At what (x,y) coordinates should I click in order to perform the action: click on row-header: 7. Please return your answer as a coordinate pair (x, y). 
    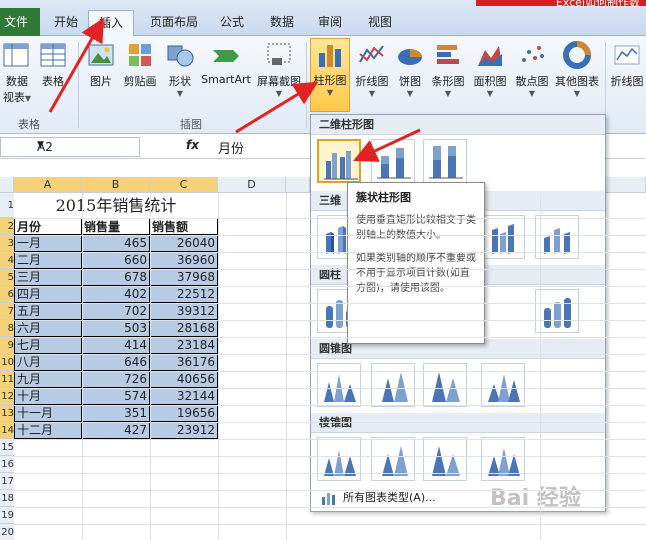
    Looking at the image, I should click on (7, 311).